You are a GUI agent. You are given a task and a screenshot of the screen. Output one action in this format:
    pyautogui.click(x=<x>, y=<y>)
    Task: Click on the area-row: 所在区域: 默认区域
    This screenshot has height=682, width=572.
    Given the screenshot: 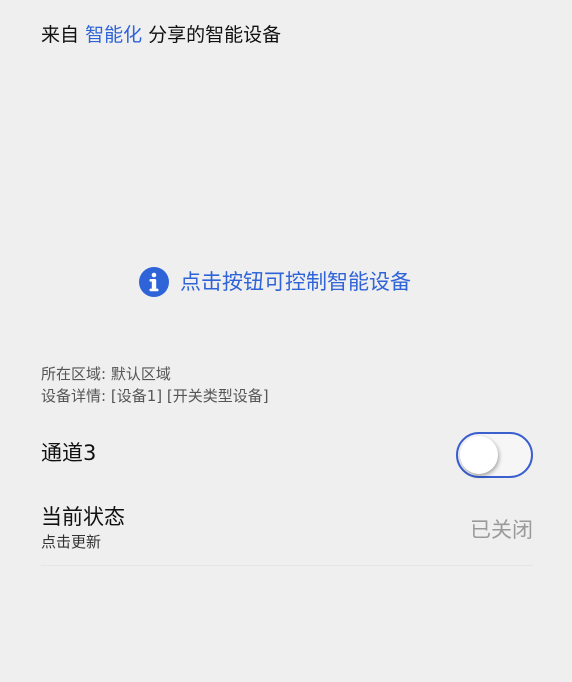 What is the action you would take?
    pyautogui.click(x=155, y=374)
    